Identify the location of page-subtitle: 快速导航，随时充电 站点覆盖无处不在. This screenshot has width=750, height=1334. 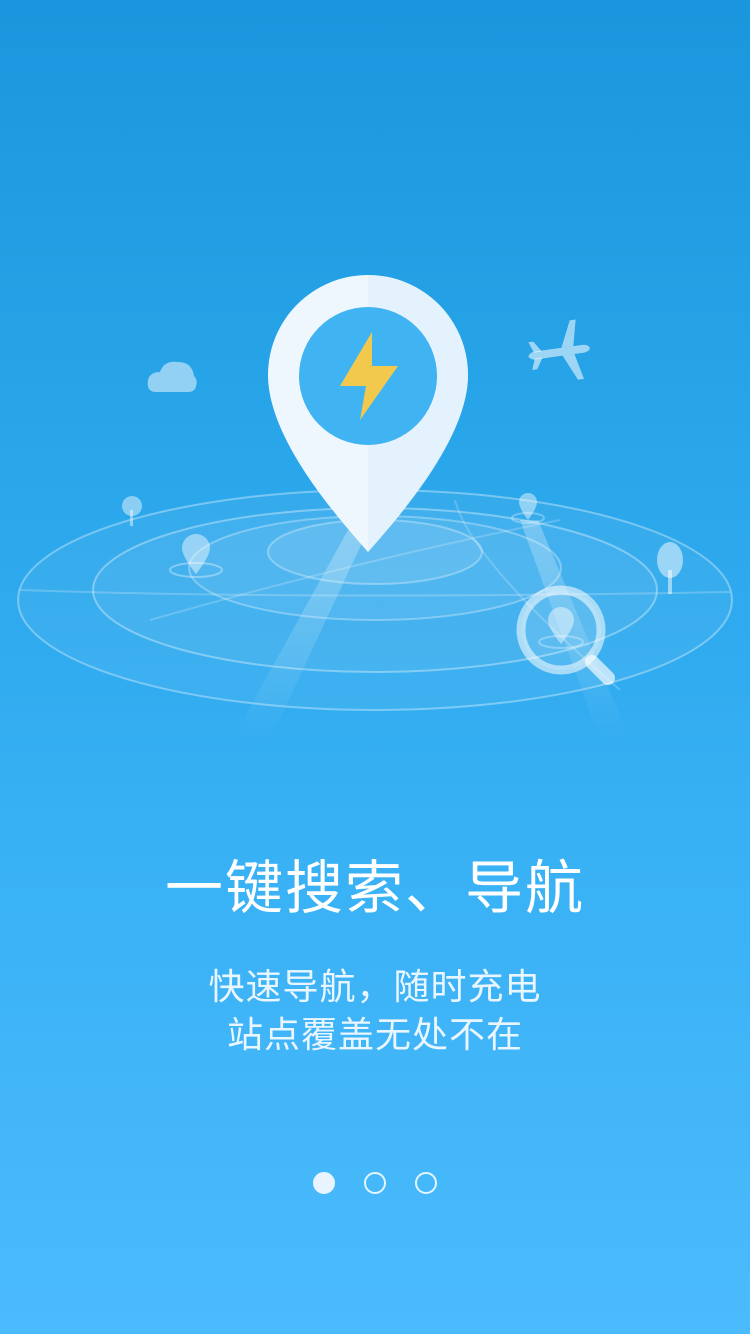
(375, 1012).